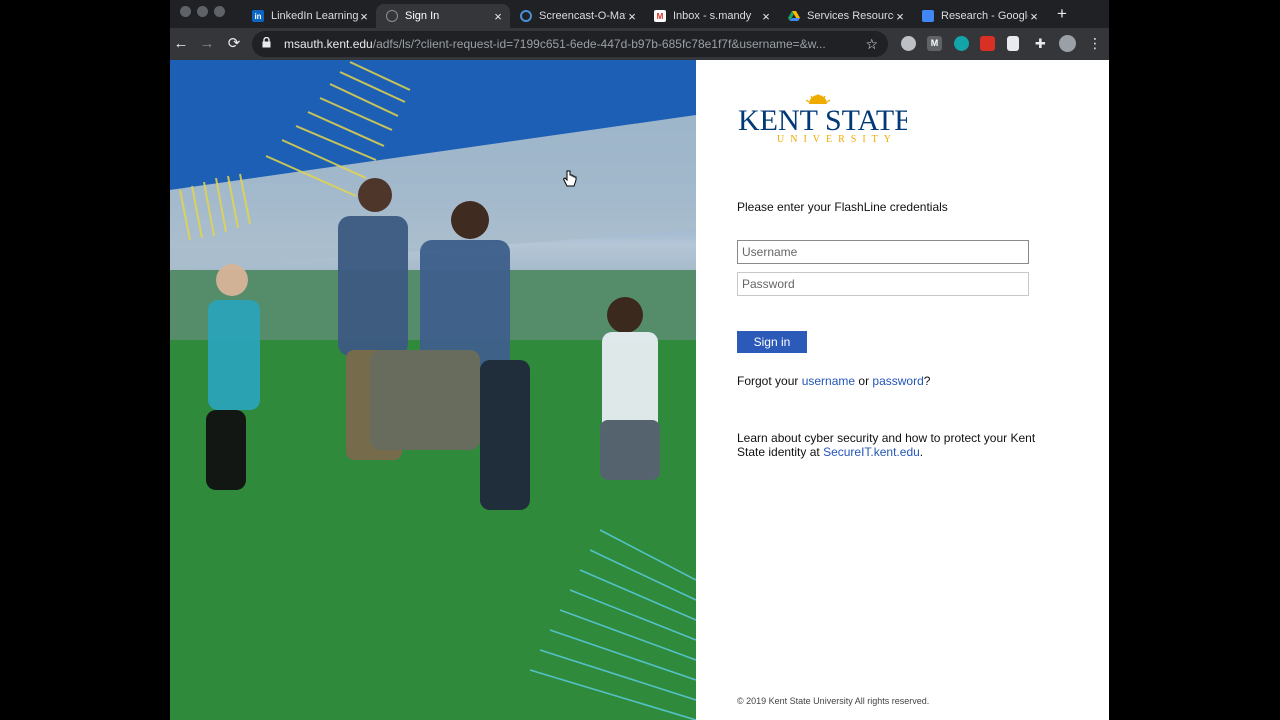 The height and width of the screenshot is (720, 1280). What do you see at coordinates (883, 284) in the screenshot?
I see `password-input` at bounding box center [883, 284].